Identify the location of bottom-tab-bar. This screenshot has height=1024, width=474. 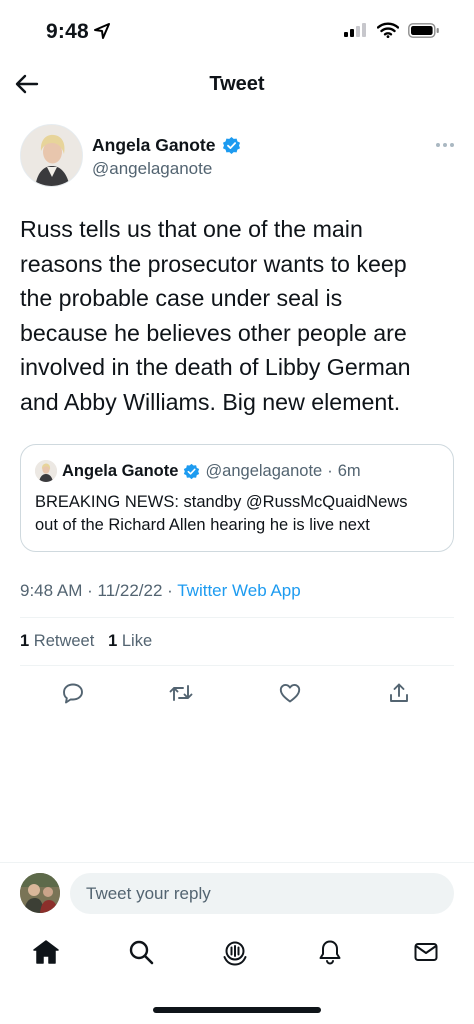
(237, 953).